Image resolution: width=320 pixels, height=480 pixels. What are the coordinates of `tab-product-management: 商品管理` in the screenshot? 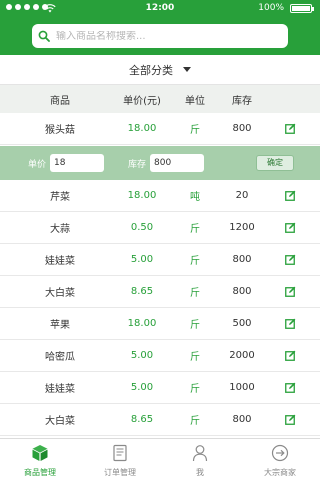 It's located at (40, 459).